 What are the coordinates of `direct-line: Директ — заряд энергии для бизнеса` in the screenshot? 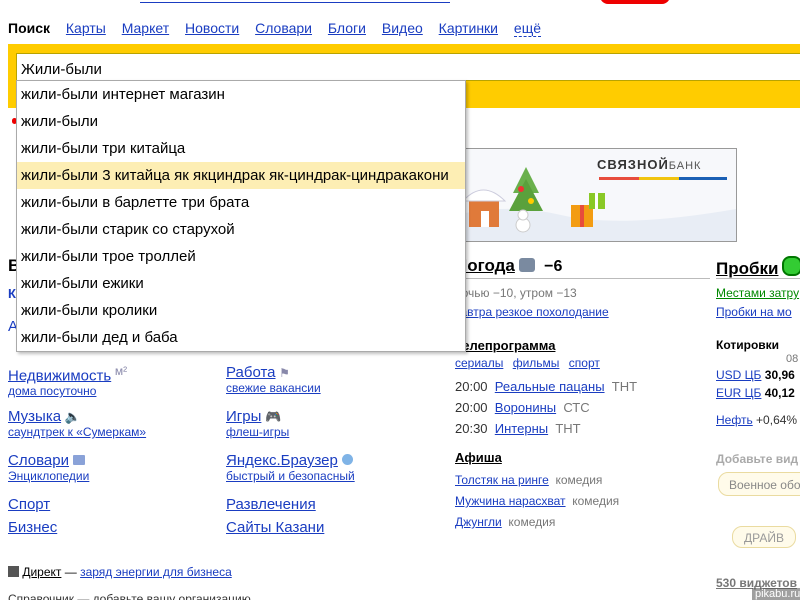 It's located at (120, 572).